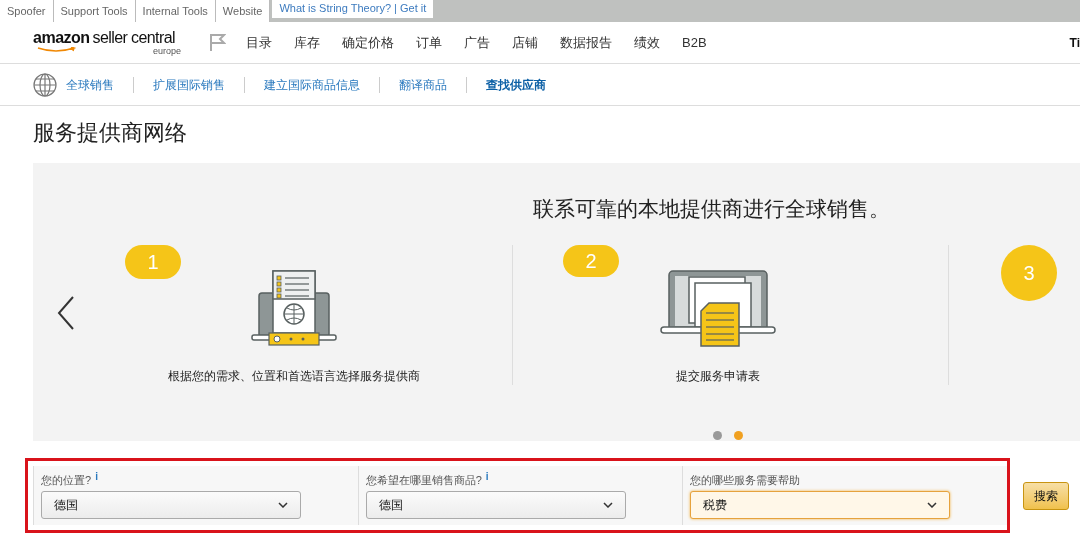  Describe the element at coordinates (66, 313) in the screenshot. I see `chevron-left-icon` at that location.